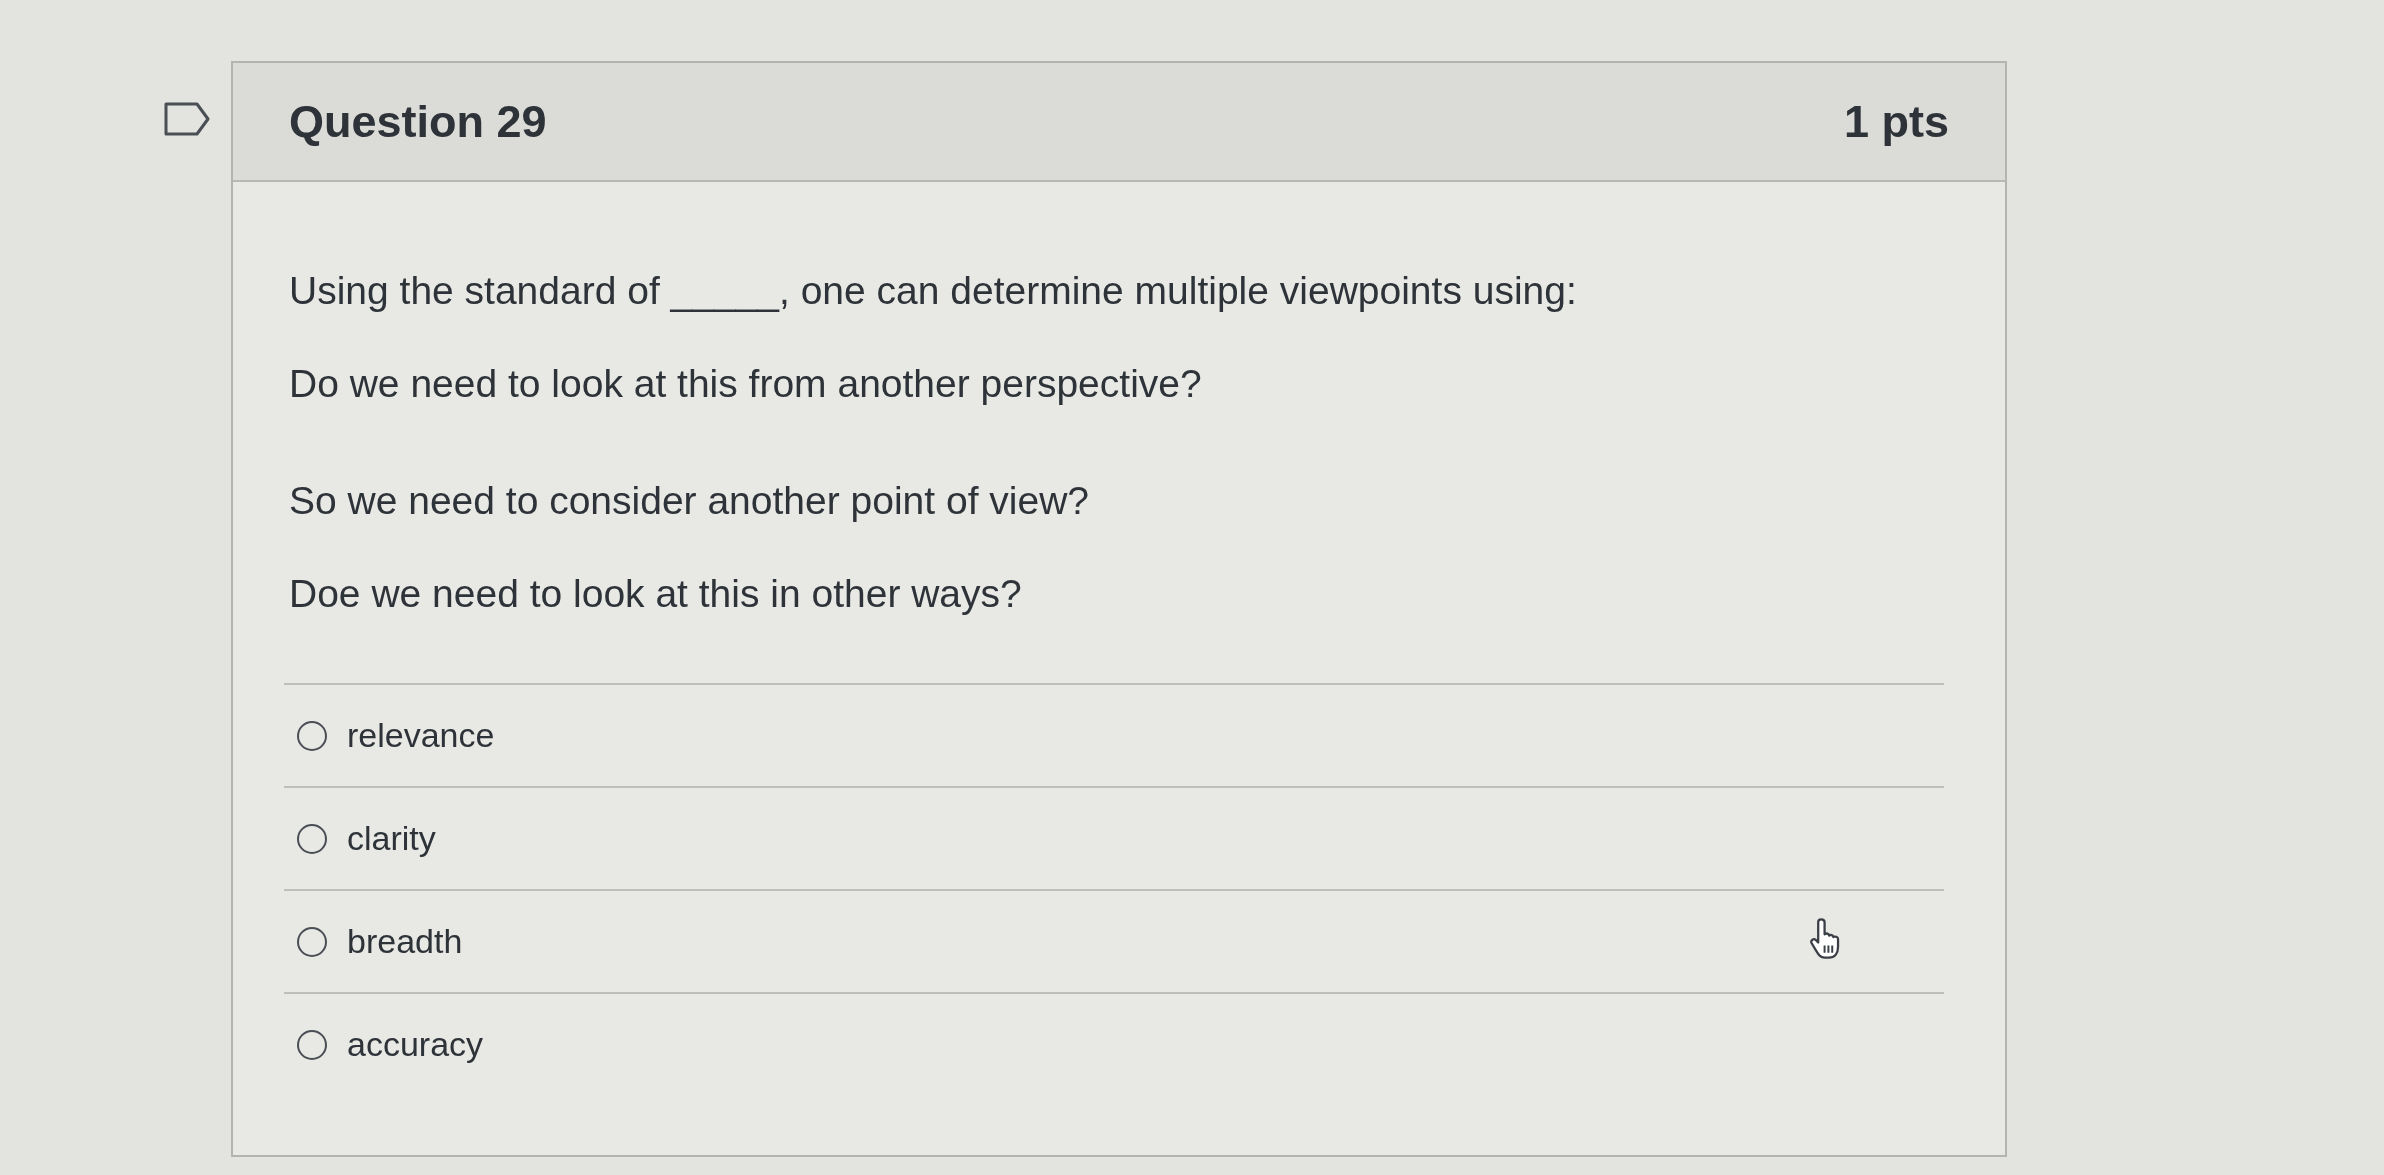 The width and height of the screenshot is (2384, 1175). Describe the element at coordinates (1896, 121) in the screenshot. I see `points-label: 1 pts` at that location.